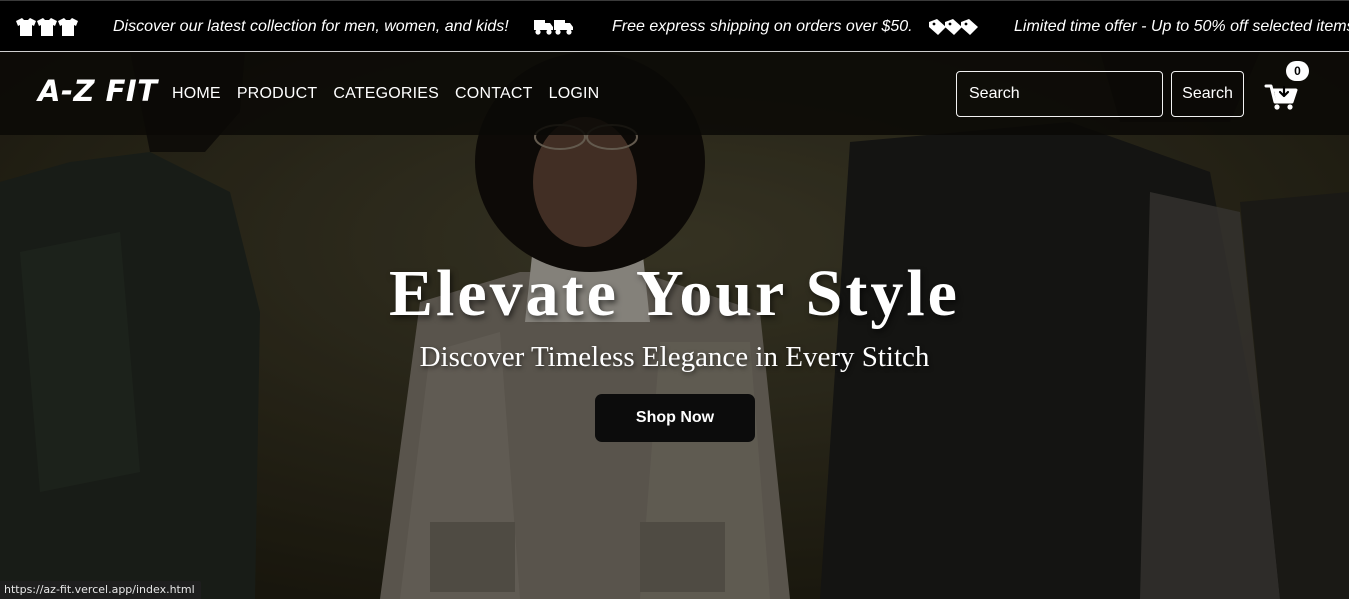 Image resolution: width=1349 pixels, height=599 pixels. I want to click on tag-icon, so click(954, 27).